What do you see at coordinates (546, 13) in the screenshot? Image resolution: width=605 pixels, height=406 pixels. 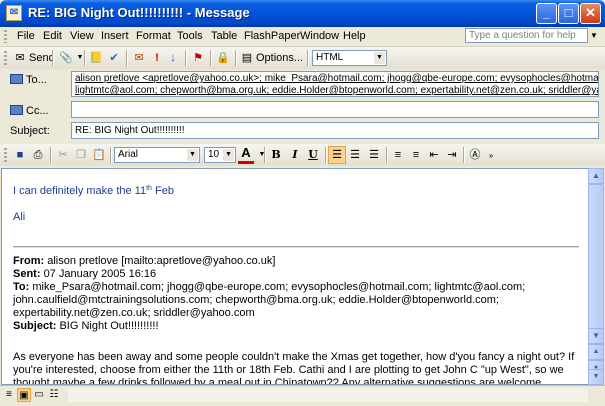 I see `minimize-button: _` at bounding box center [546, 13].